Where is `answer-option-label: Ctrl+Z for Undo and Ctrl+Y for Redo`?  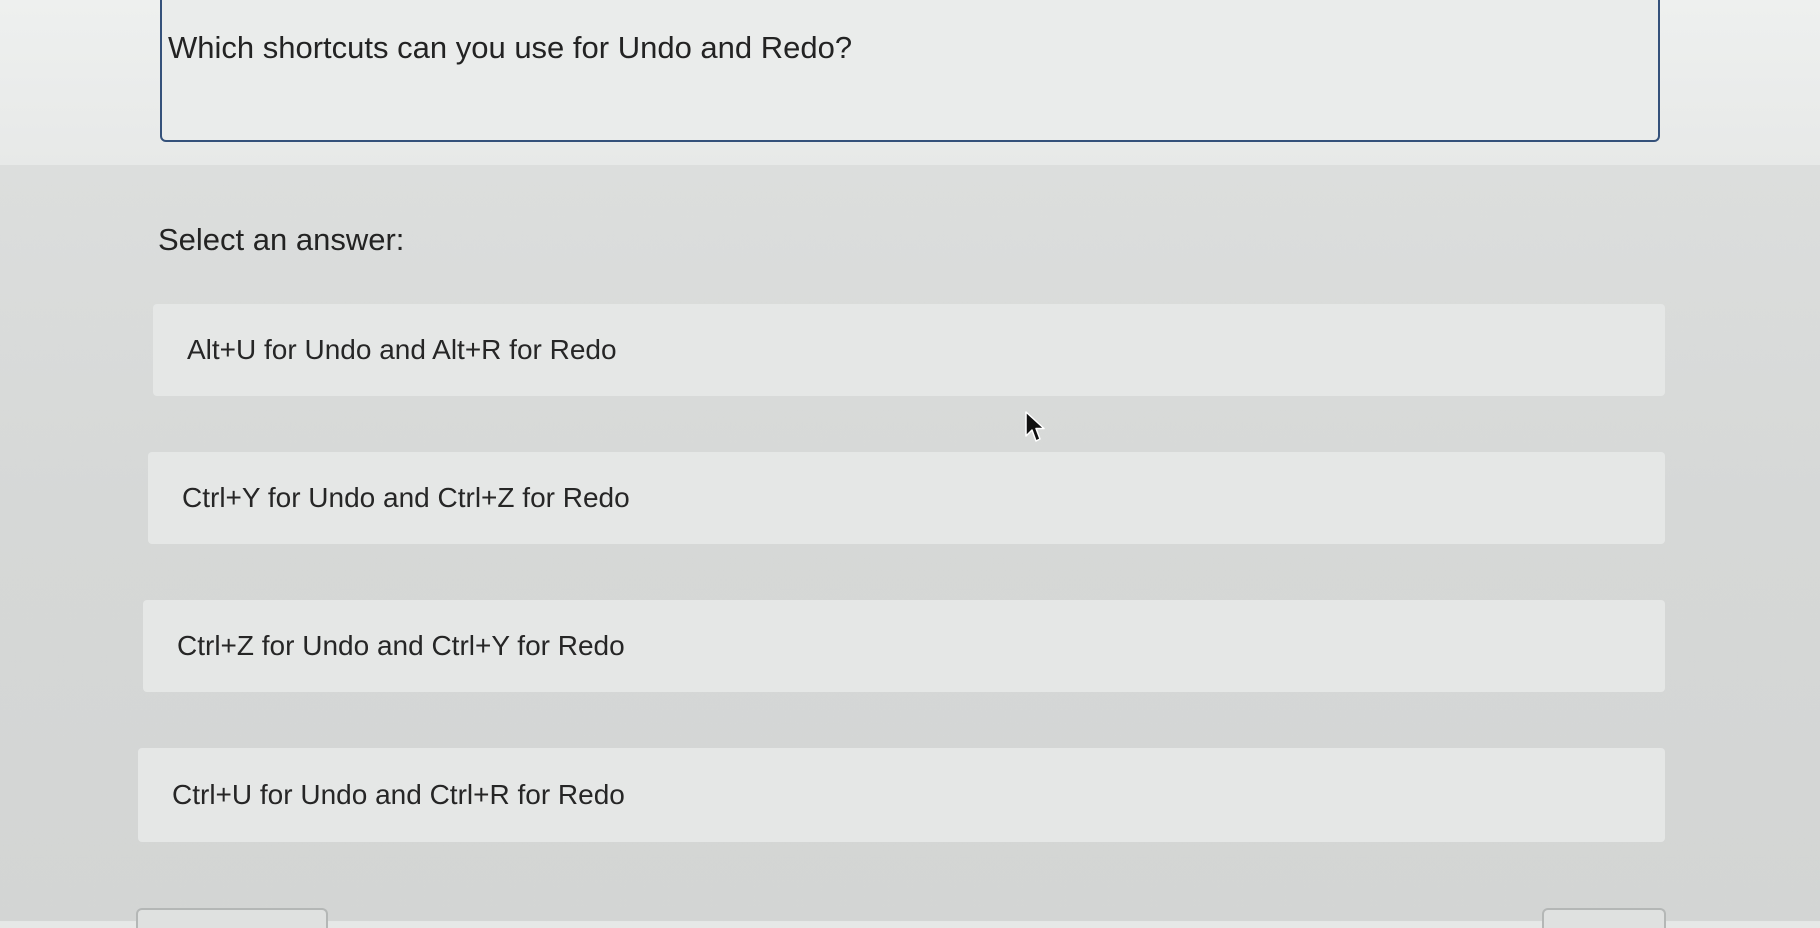 answer-option-label: Ctrl+Z for Undo and Ctrl+Y for Redo is located at coordinates (401, 645).